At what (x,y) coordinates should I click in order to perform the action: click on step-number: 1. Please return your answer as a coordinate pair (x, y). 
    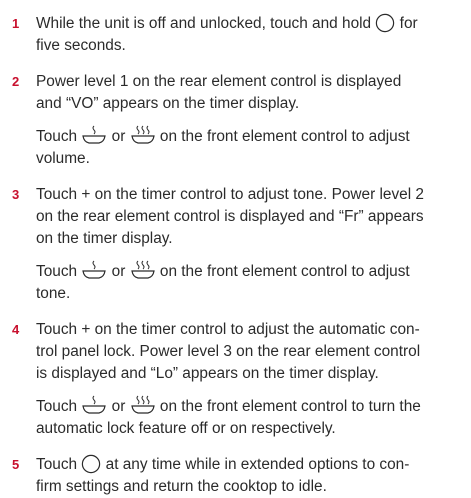
    Looking at the image, I should click on (16, 23).